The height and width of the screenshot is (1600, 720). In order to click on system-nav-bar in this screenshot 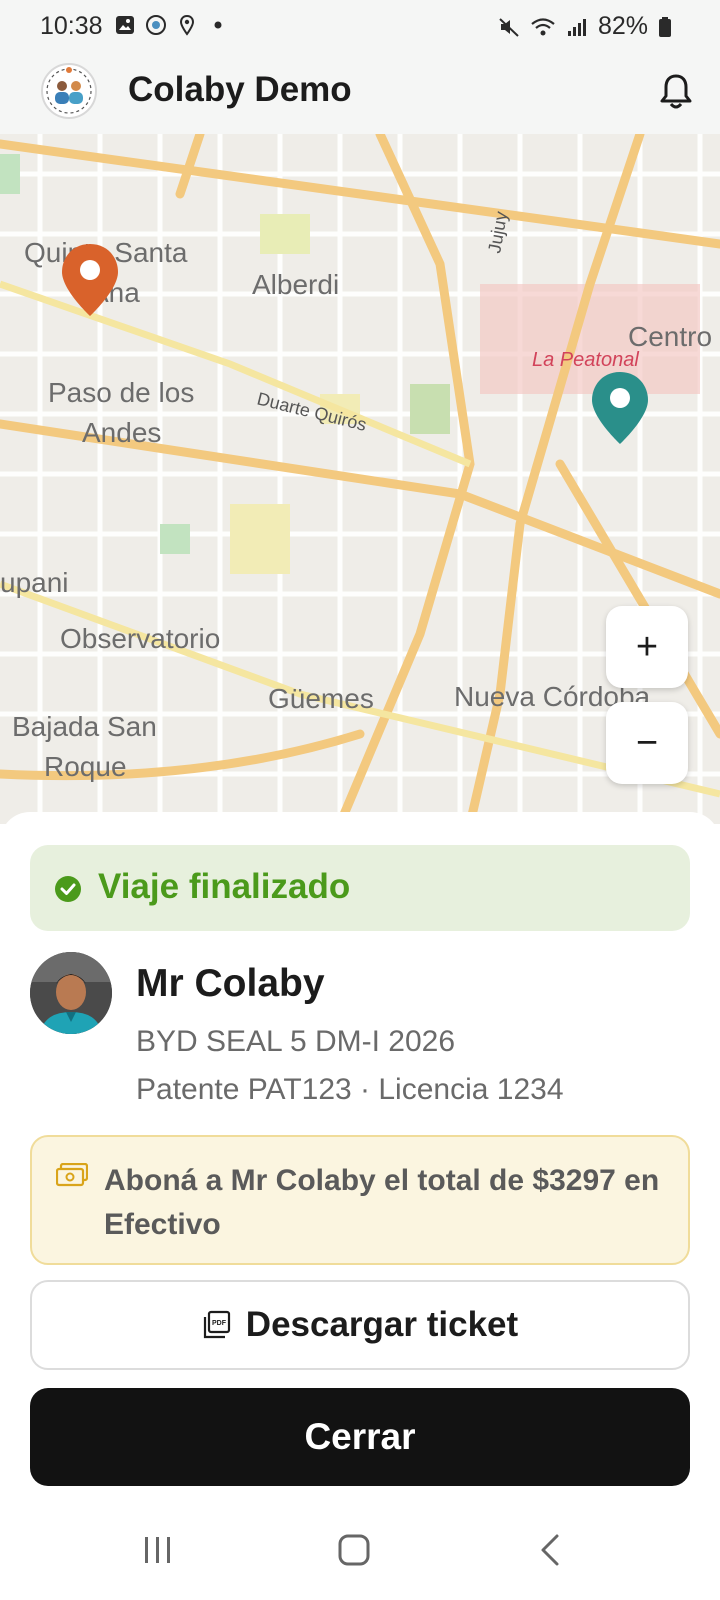, I will do `click(360, 1550)`.